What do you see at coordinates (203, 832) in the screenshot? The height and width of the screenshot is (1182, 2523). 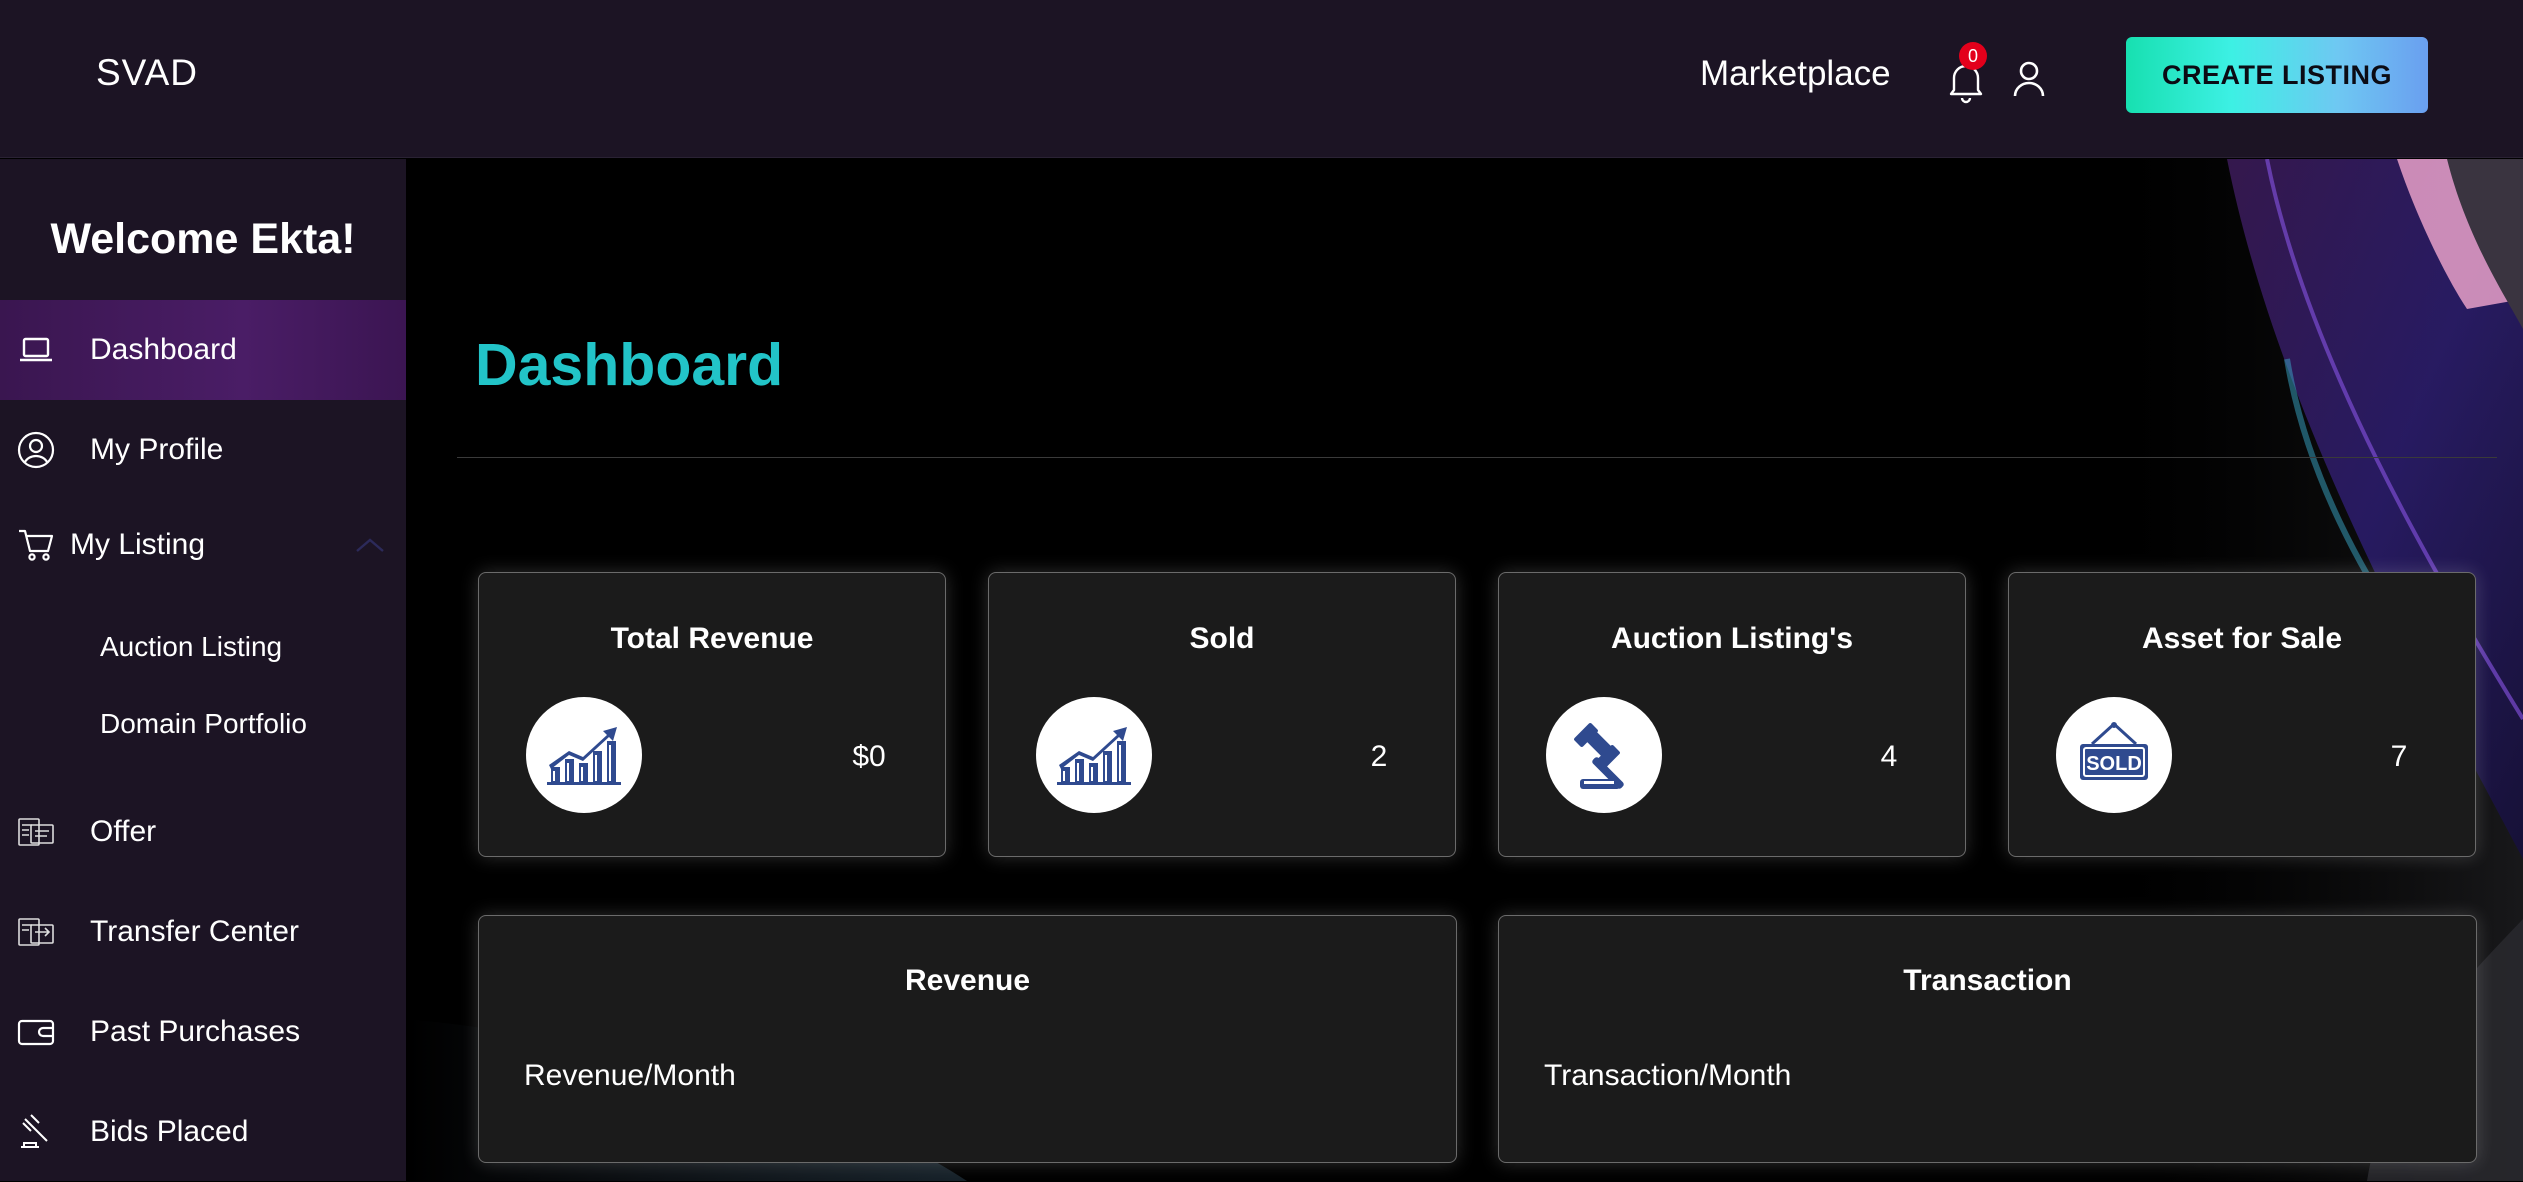 I see `sidebar-item-offer: Offer` at bounding box center [203, 832].